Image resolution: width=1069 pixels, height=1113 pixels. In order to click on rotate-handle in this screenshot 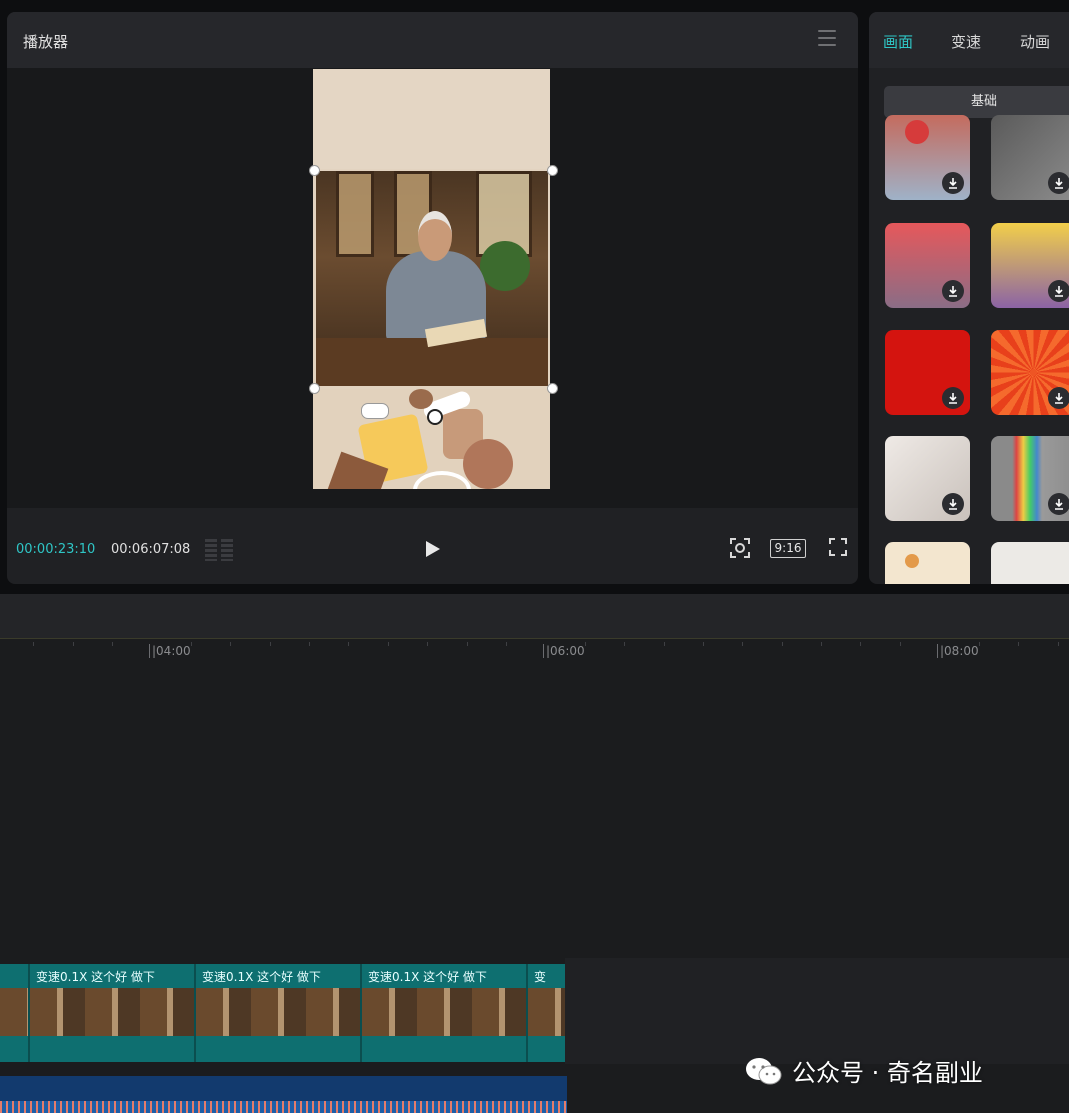, I will do `click(435, 417)`.